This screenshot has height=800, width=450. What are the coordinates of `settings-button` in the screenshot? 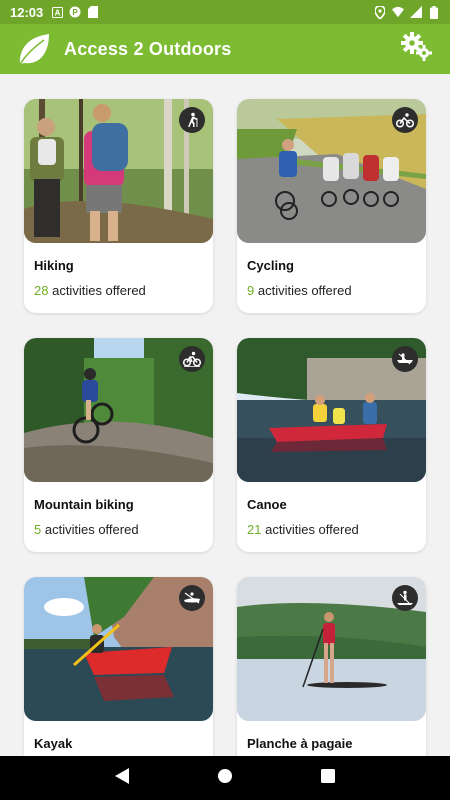 It's located at (417, 49).